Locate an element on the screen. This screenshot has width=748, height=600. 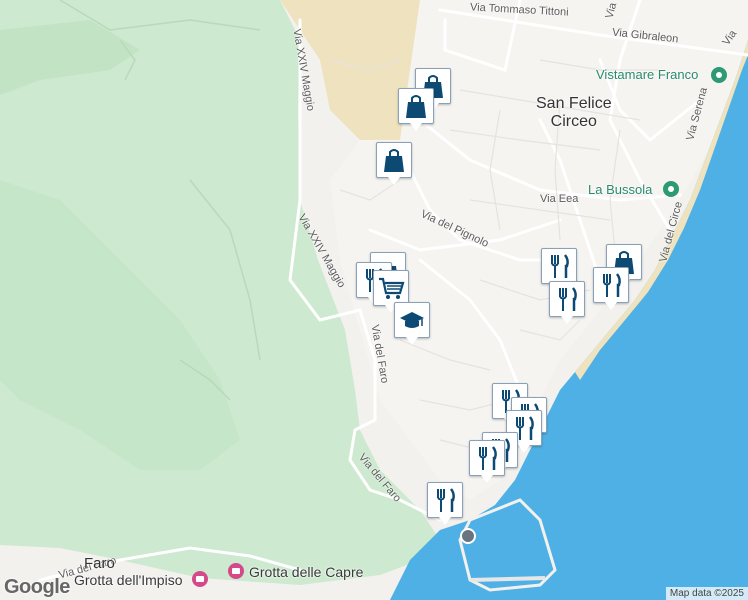
marker-shopping-cart is located at coordinates (391, 291).